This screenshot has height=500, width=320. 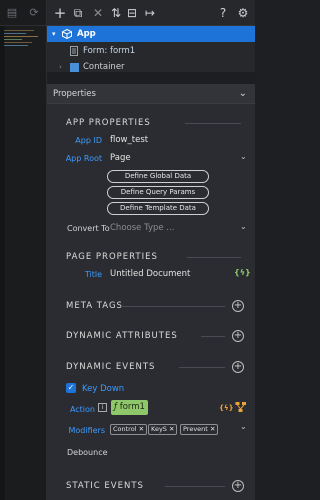 What do you see at coordinates (175, 451) in the screenshot?
I see `debounce-input` at bounding box center [175, 451].